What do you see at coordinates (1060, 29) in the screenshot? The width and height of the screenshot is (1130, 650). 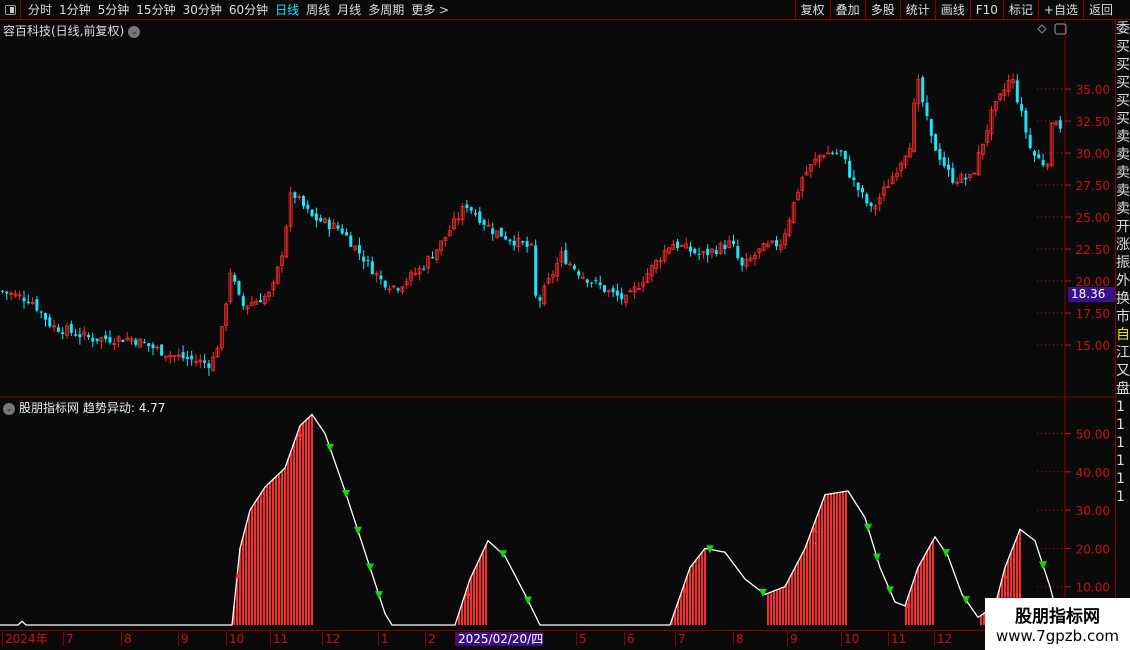 I see `panel-icon` at bounding box center [1060, 29].